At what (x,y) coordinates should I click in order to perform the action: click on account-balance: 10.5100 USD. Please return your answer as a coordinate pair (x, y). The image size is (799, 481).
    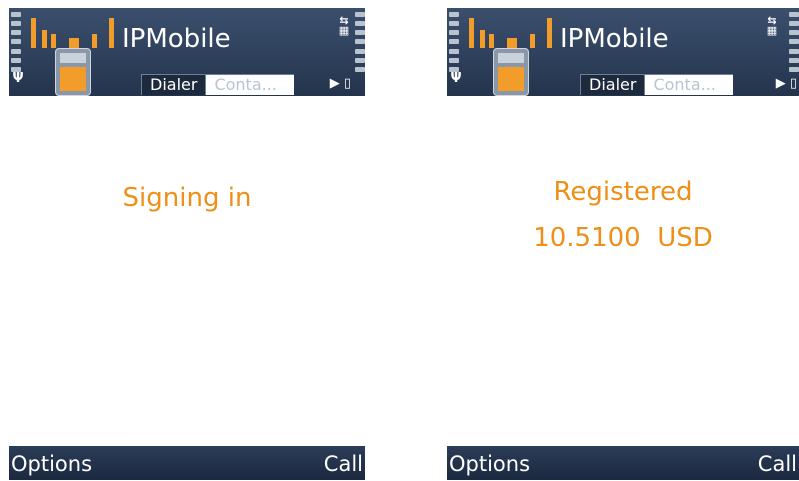
    Looking at the image, I should click on (623, 238).